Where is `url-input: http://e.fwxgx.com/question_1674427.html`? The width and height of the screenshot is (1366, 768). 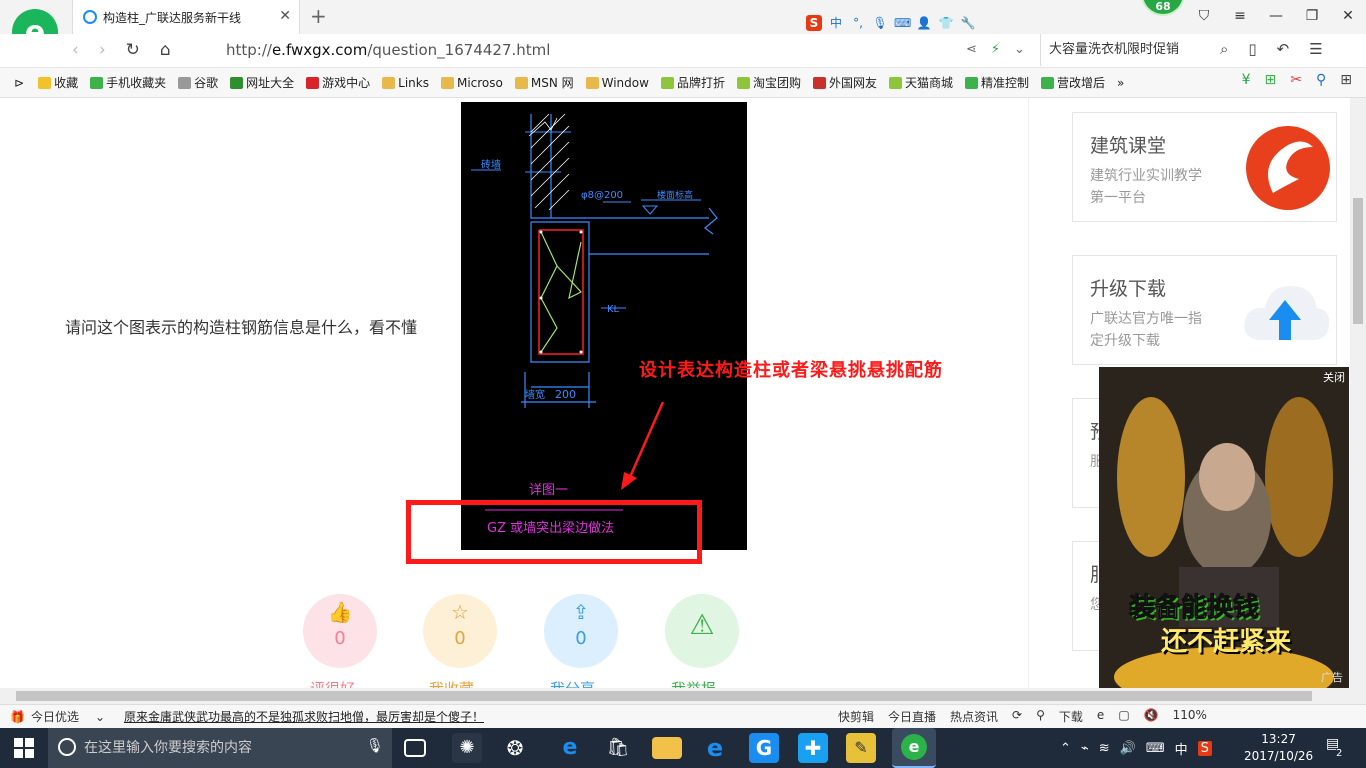
url-input: http://e.fwxgx.com/question_1674427.html is located at coordinates (388, 50).